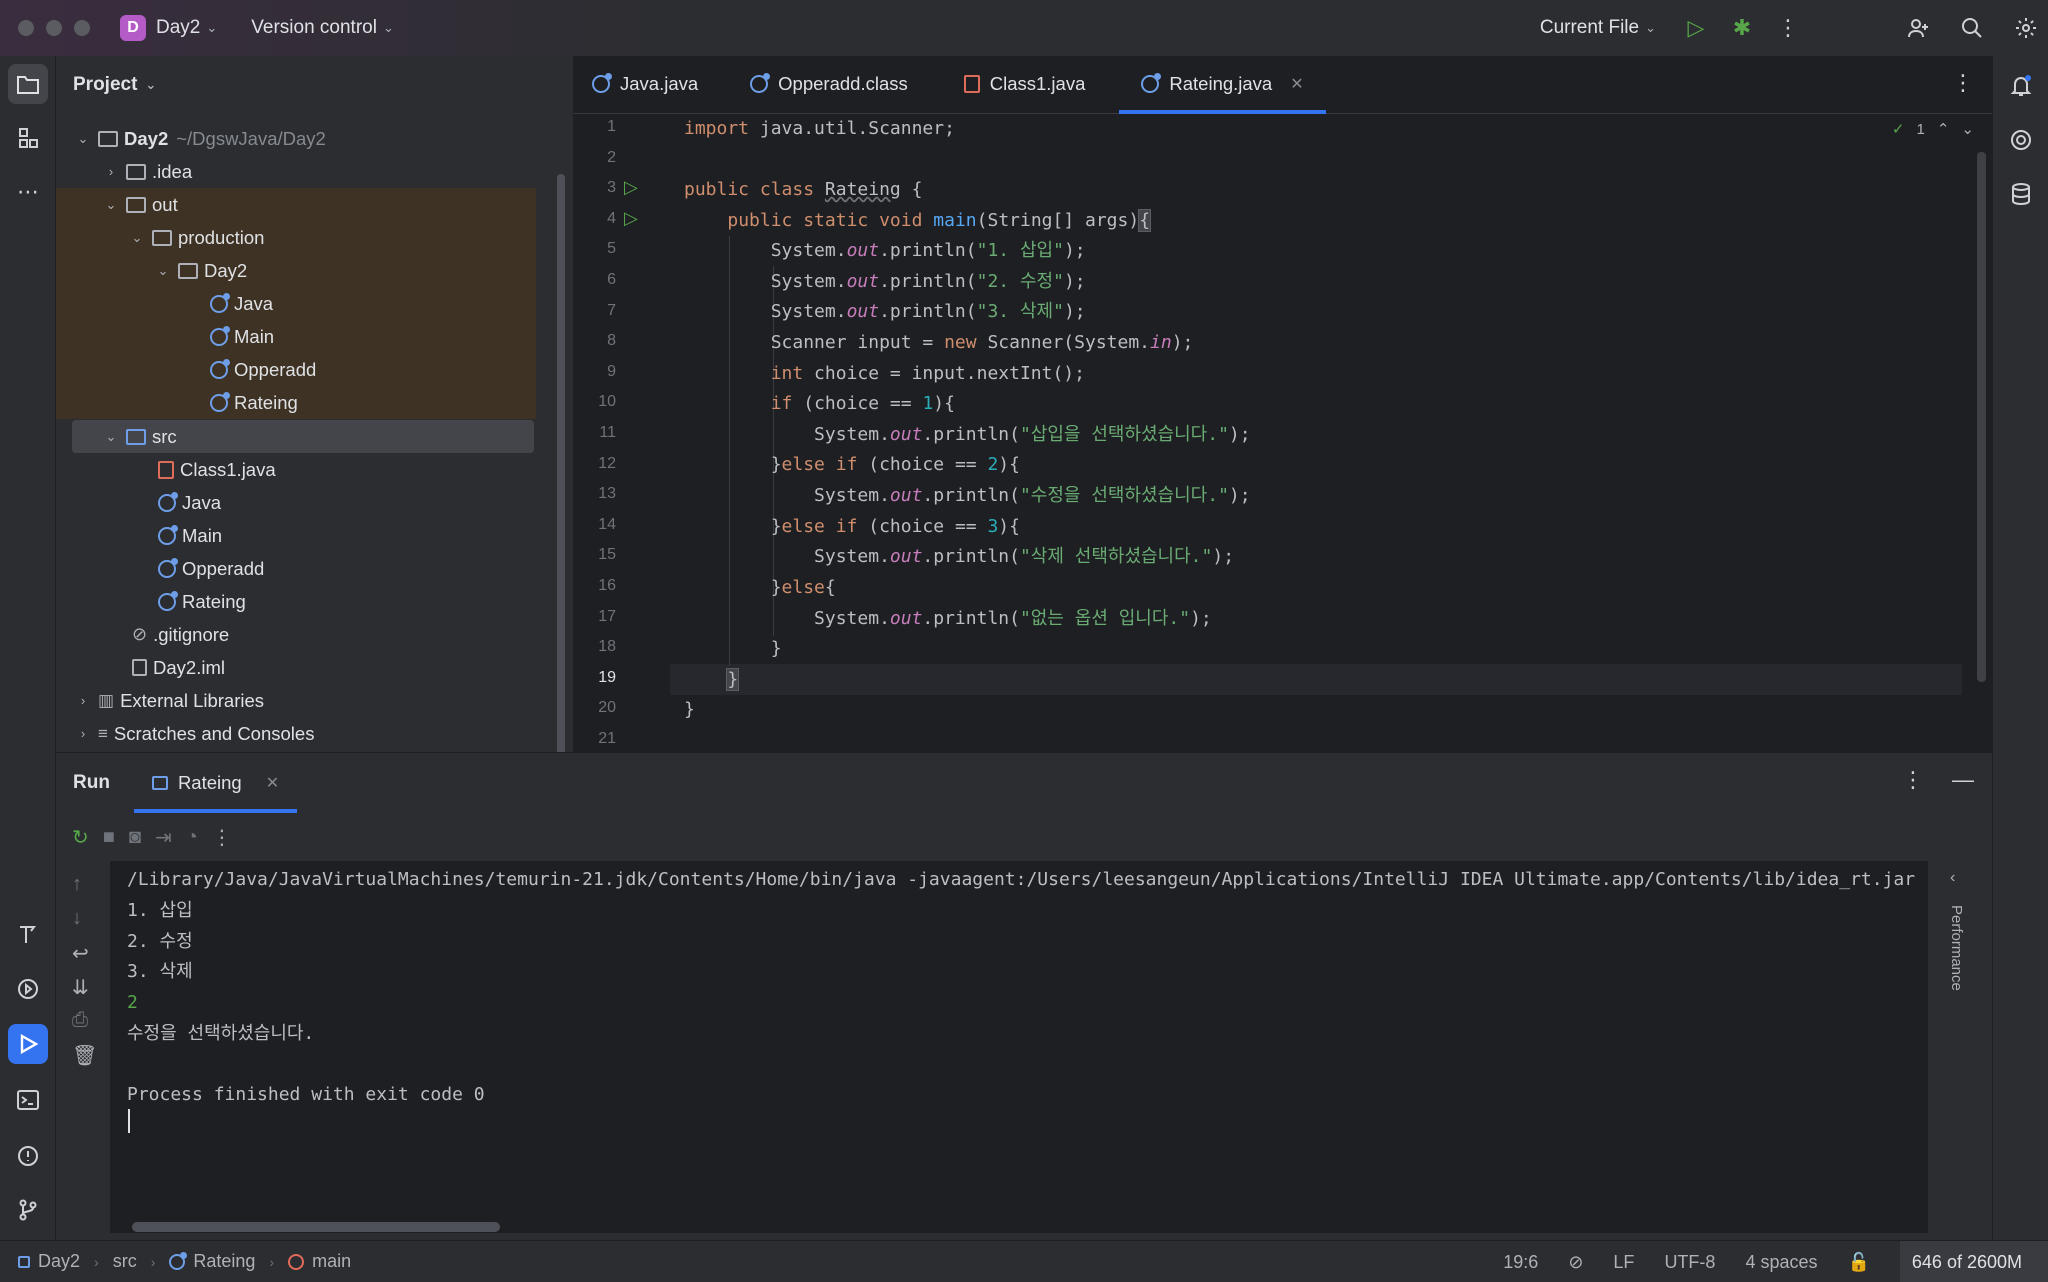 The height and width of the screenshot is (1282, 2048). I want to click on scroll-to-end-icon: ⇊, so click(80, 987).